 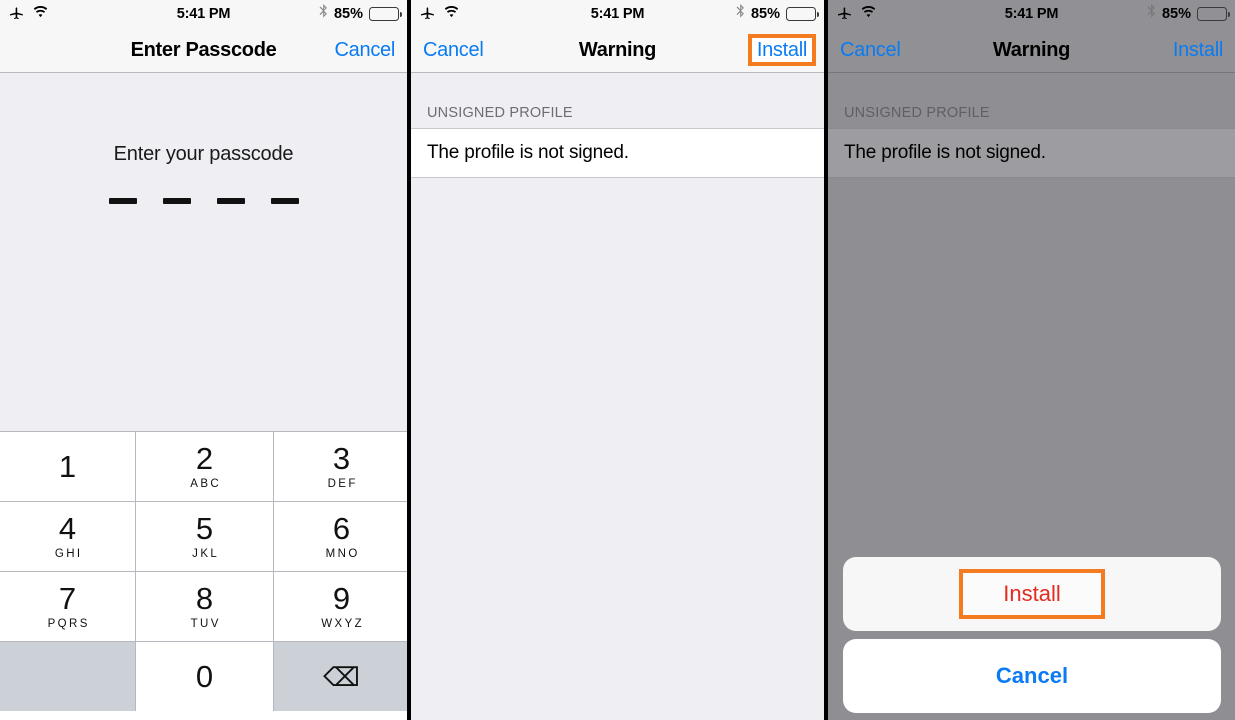 I want to click on key-letters: ABC, so click(x=206, y=484).